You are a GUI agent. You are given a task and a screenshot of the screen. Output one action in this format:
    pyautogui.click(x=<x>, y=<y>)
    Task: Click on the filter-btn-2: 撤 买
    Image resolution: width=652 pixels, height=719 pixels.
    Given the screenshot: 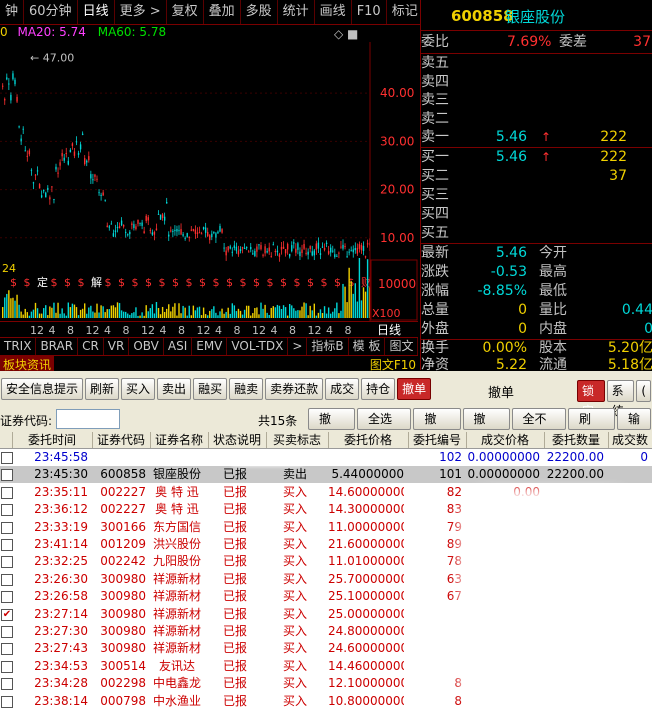 What is the action you would take?
    pyautogui.click(x=437, y=427)
    